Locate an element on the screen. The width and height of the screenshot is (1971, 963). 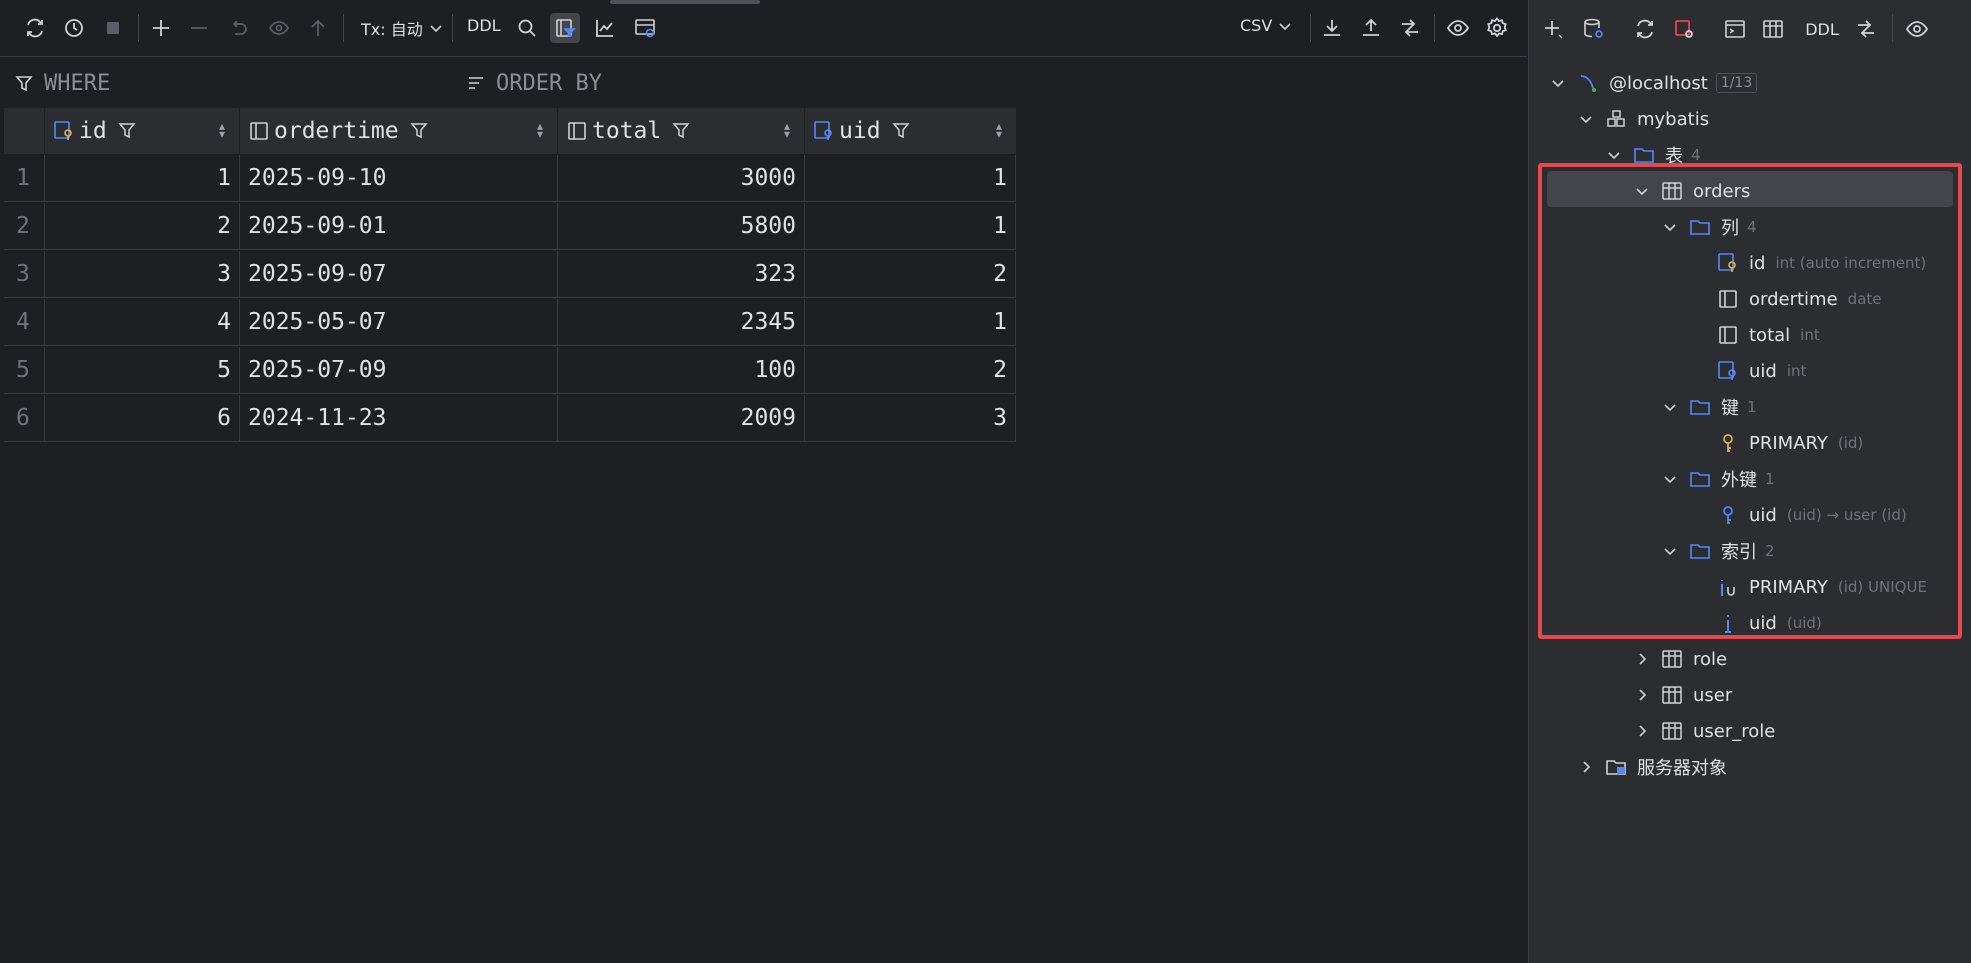
host-label: @localhost is located at coordinates (1658, 83).